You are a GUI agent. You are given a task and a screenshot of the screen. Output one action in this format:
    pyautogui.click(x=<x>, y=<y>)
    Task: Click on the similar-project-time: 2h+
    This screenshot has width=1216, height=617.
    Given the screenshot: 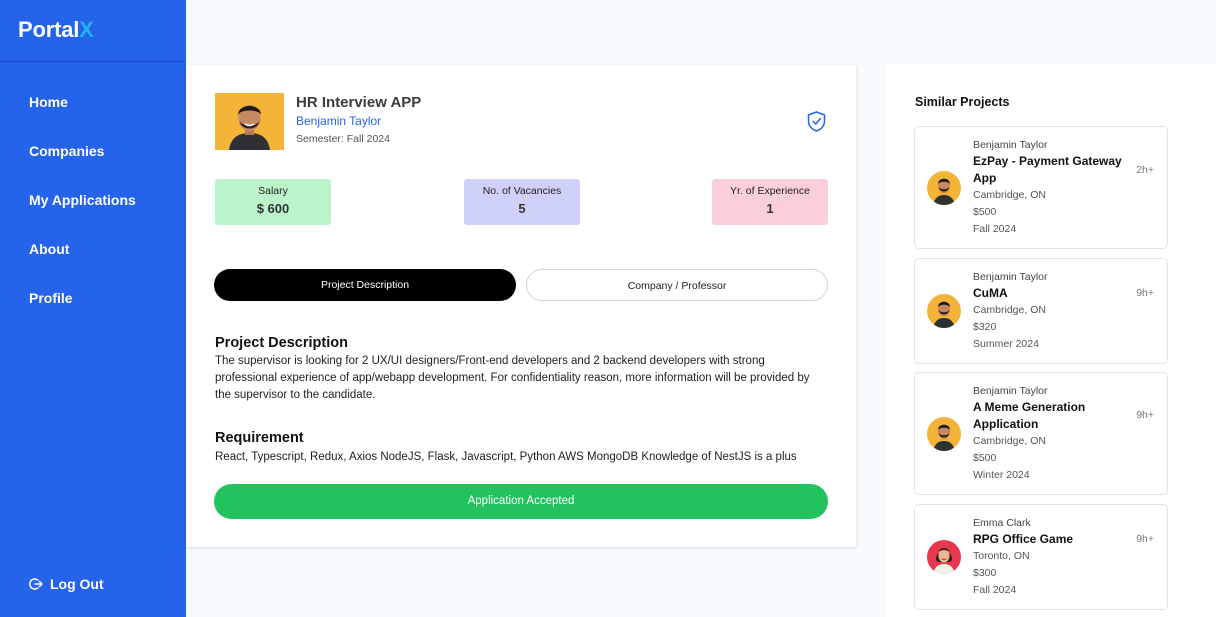 What is the action you would take?
    pyautogui.click(x=1145, y=170)
    